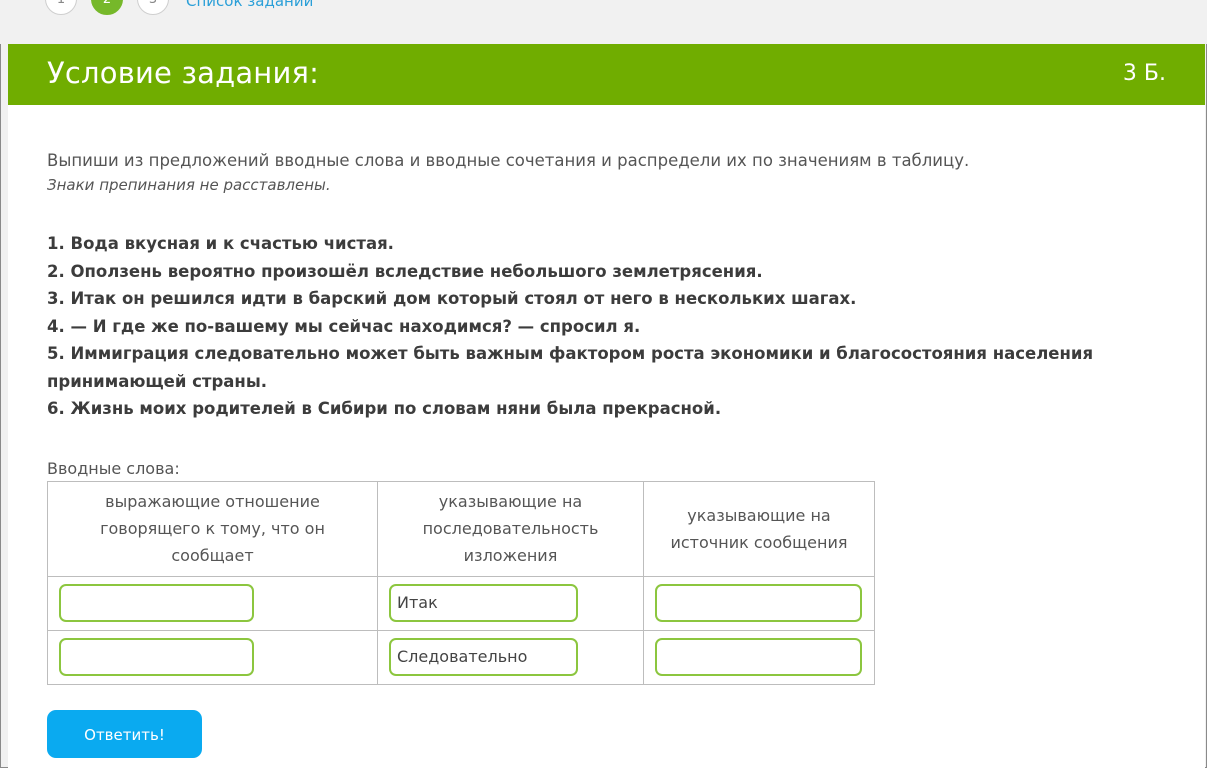 The height and width of the screenshot is (768, 1207). I want to click on task-points: 3 Б., so click(1144, 73).